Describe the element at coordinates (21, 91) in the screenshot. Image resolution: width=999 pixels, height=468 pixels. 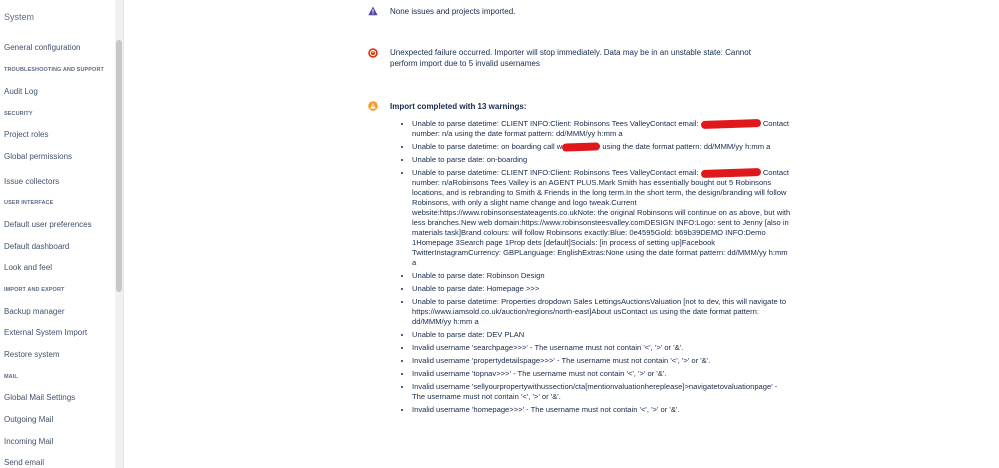
I see `sidebar-item-audit-log: Audit Log` at that location.